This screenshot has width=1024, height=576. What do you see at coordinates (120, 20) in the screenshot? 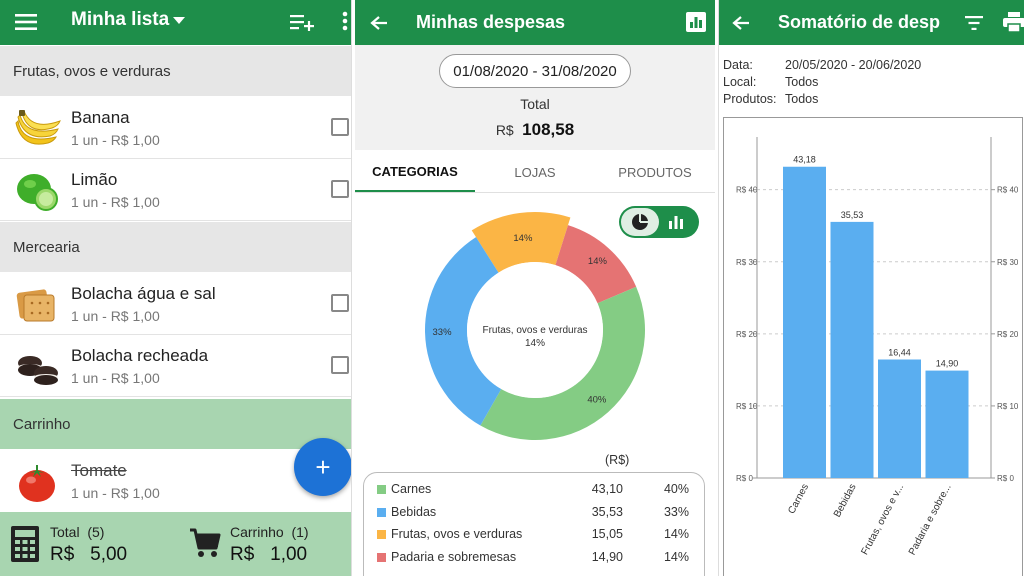
I see `list-title: Minha lista` at bounding box center [120, 20].